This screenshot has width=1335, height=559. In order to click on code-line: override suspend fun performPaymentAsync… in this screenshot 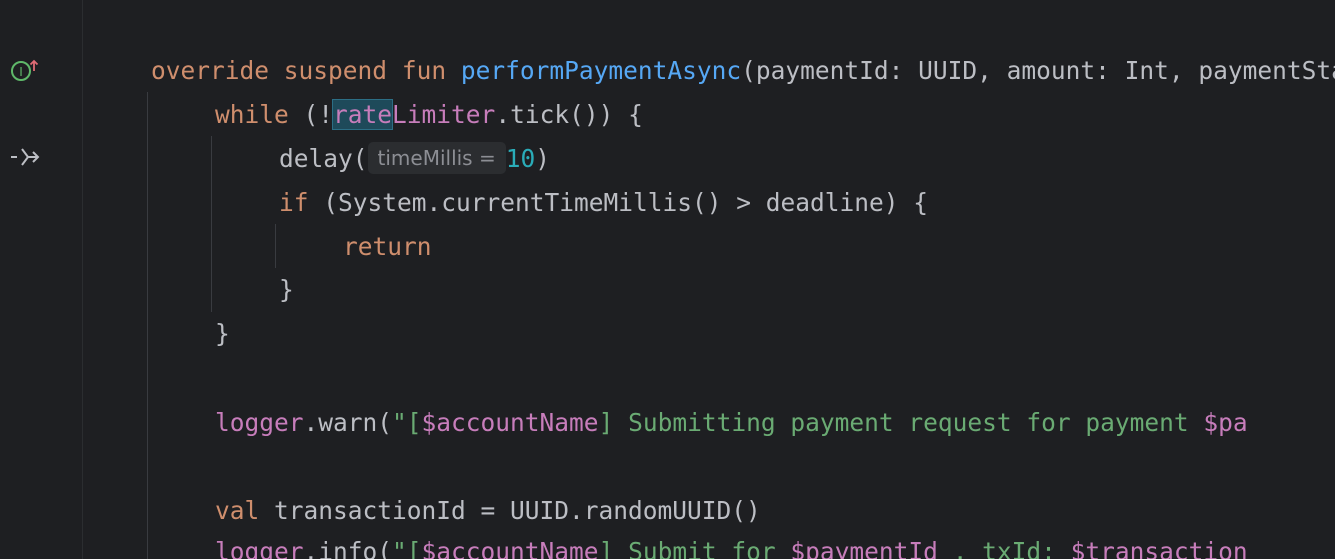, I will do `click(743, 71)`.